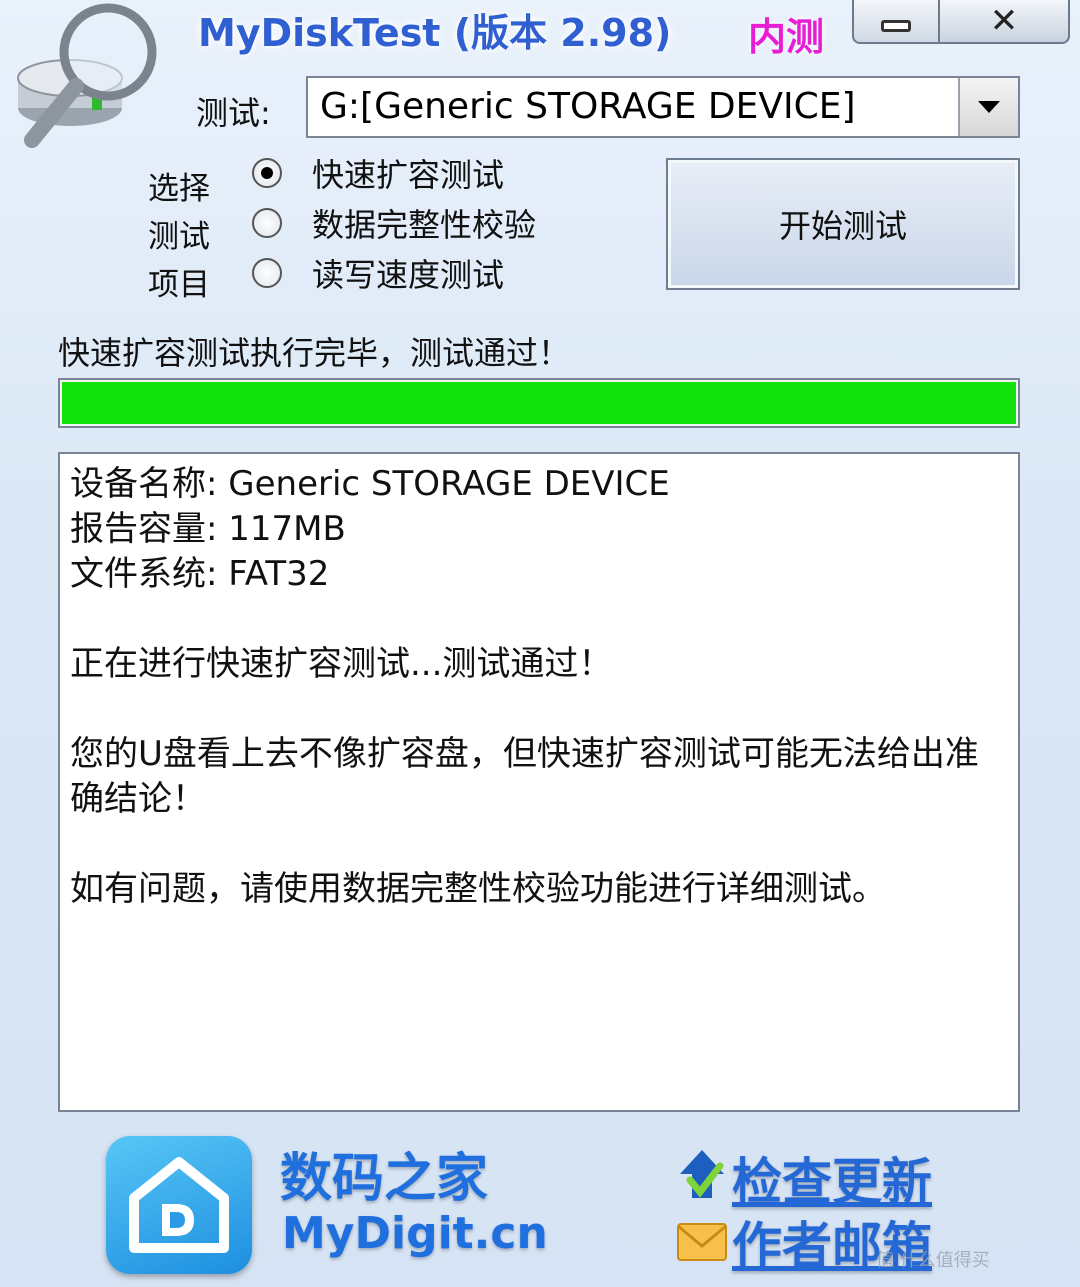 The height and width of the screenshot is (1287, 1080). I want to click on house-d-icon, so click(179, 1205).